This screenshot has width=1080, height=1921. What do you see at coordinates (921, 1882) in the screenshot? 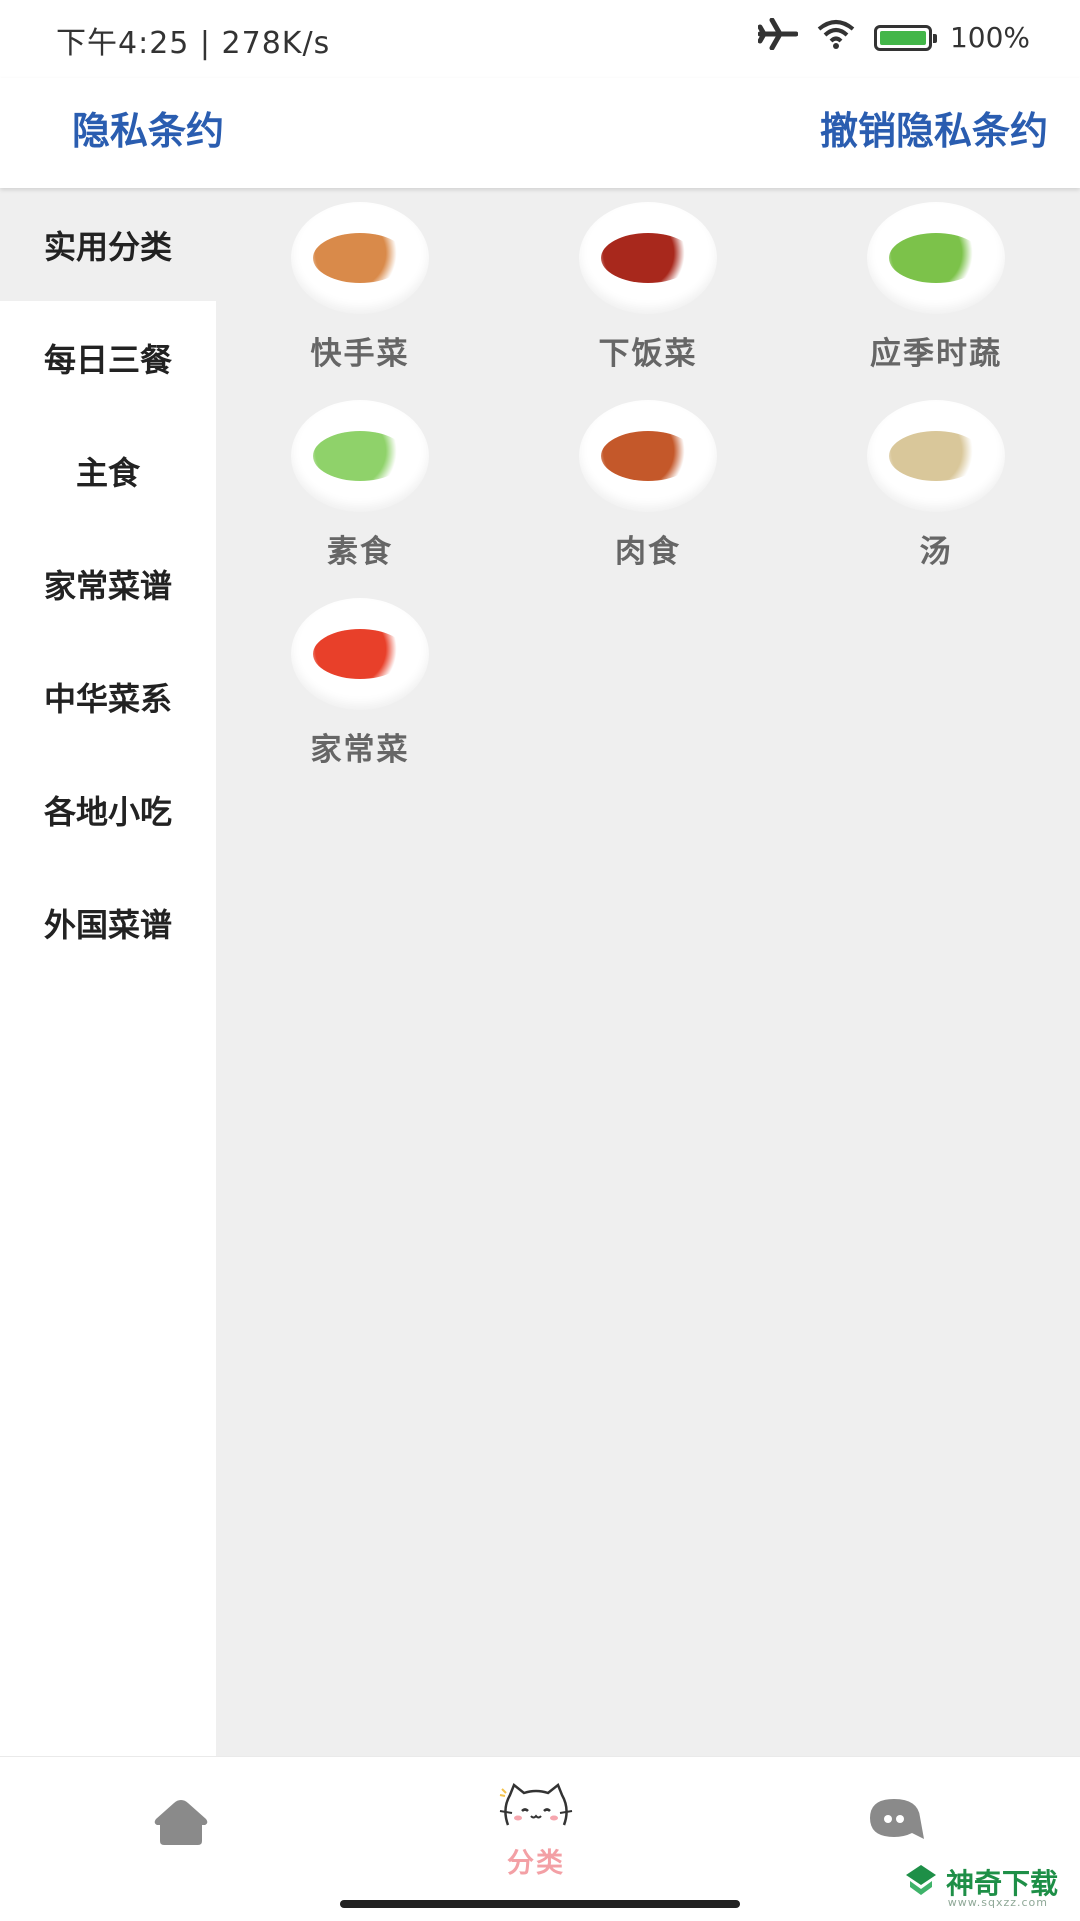
I see `watermark-logo-icon` at bounding box center [921, 1882].